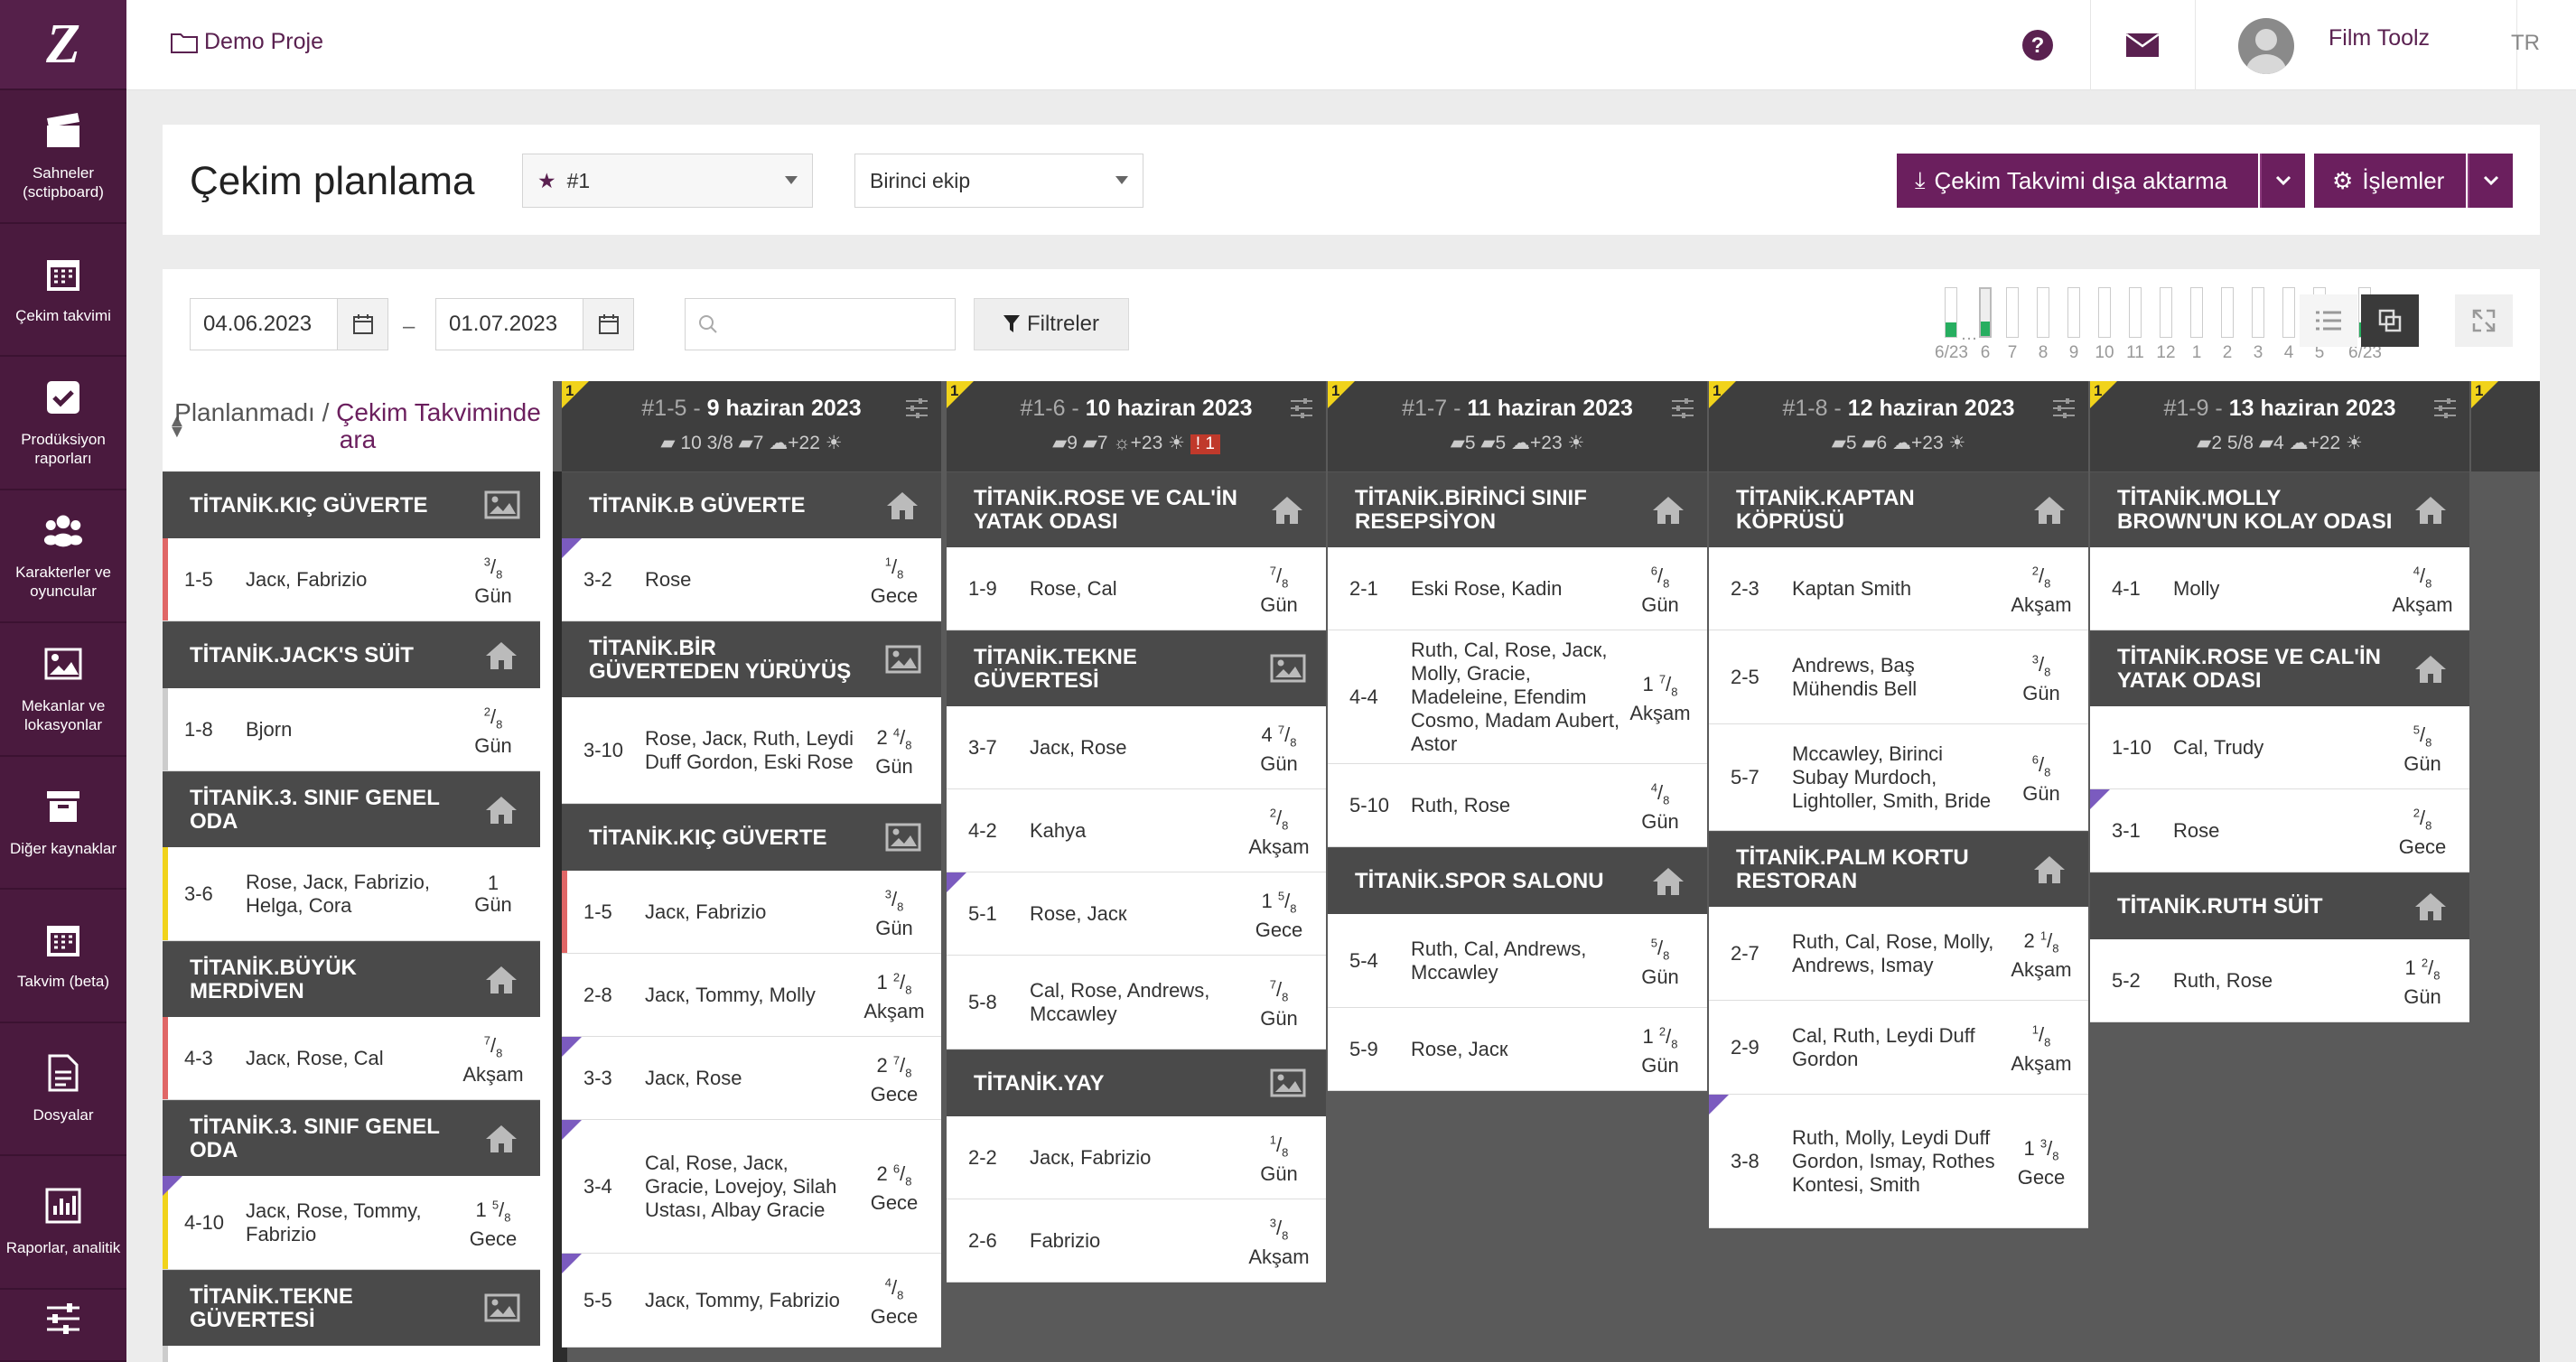 This screenshot has width=2576, height=1362. What do you see at coordinates (2328, 320) in the screenshot?
I see `list-view-button` at bounding box center [2328, 320].